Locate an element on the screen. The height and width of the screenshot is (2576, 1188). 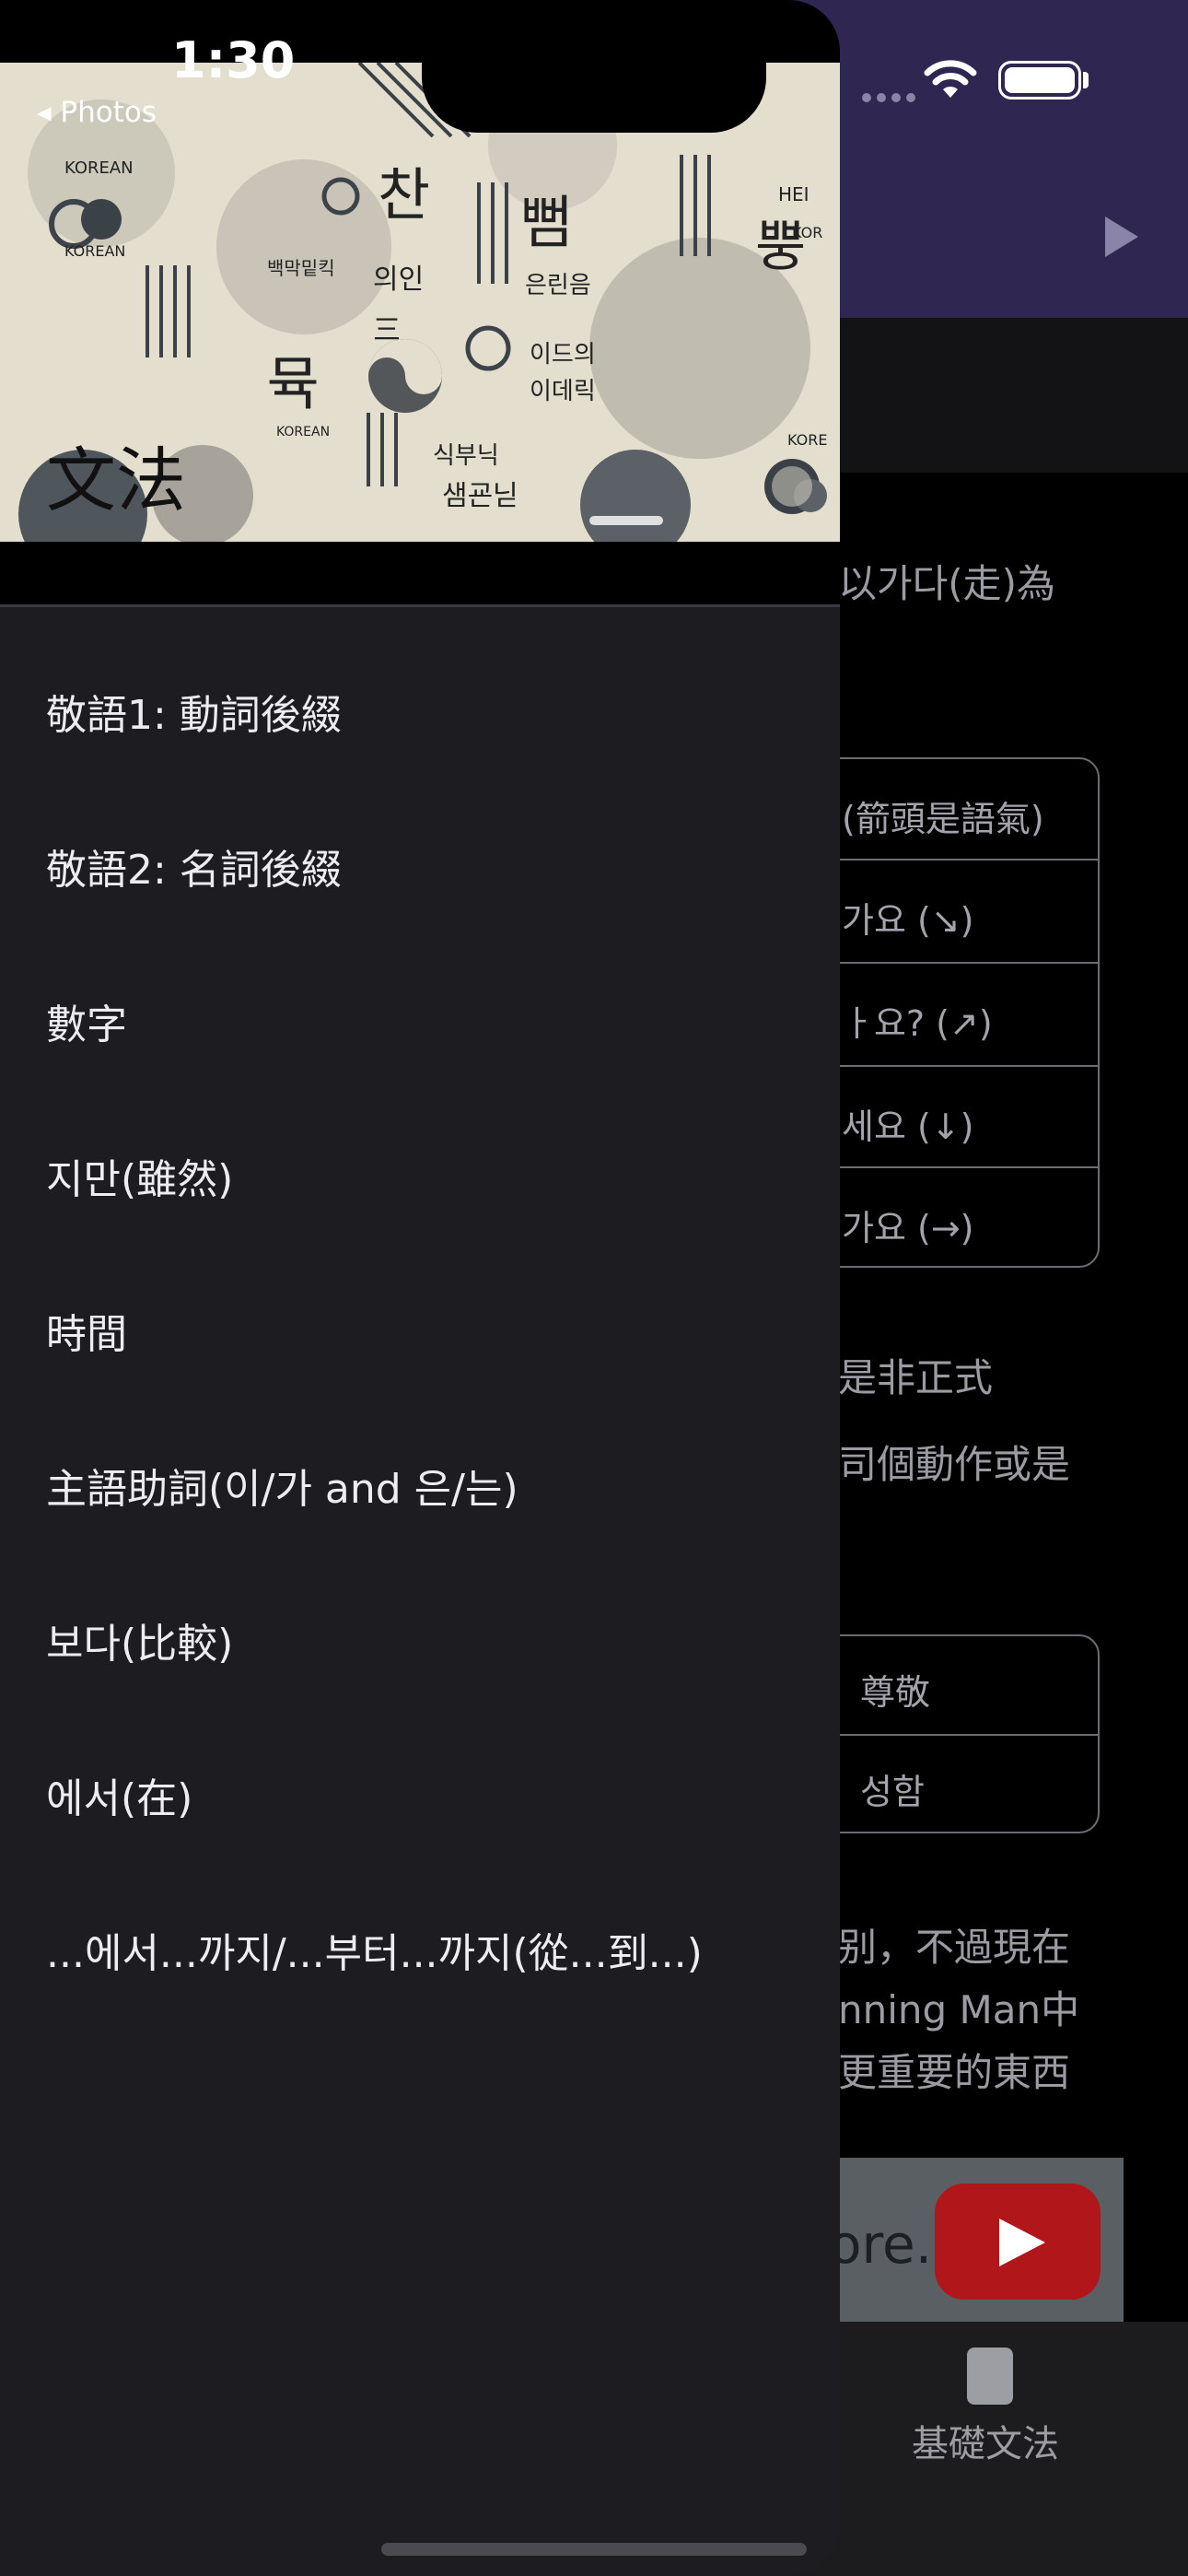
tab-basic-grammar: 基礎文法 is located at coordinates (985, 2440).